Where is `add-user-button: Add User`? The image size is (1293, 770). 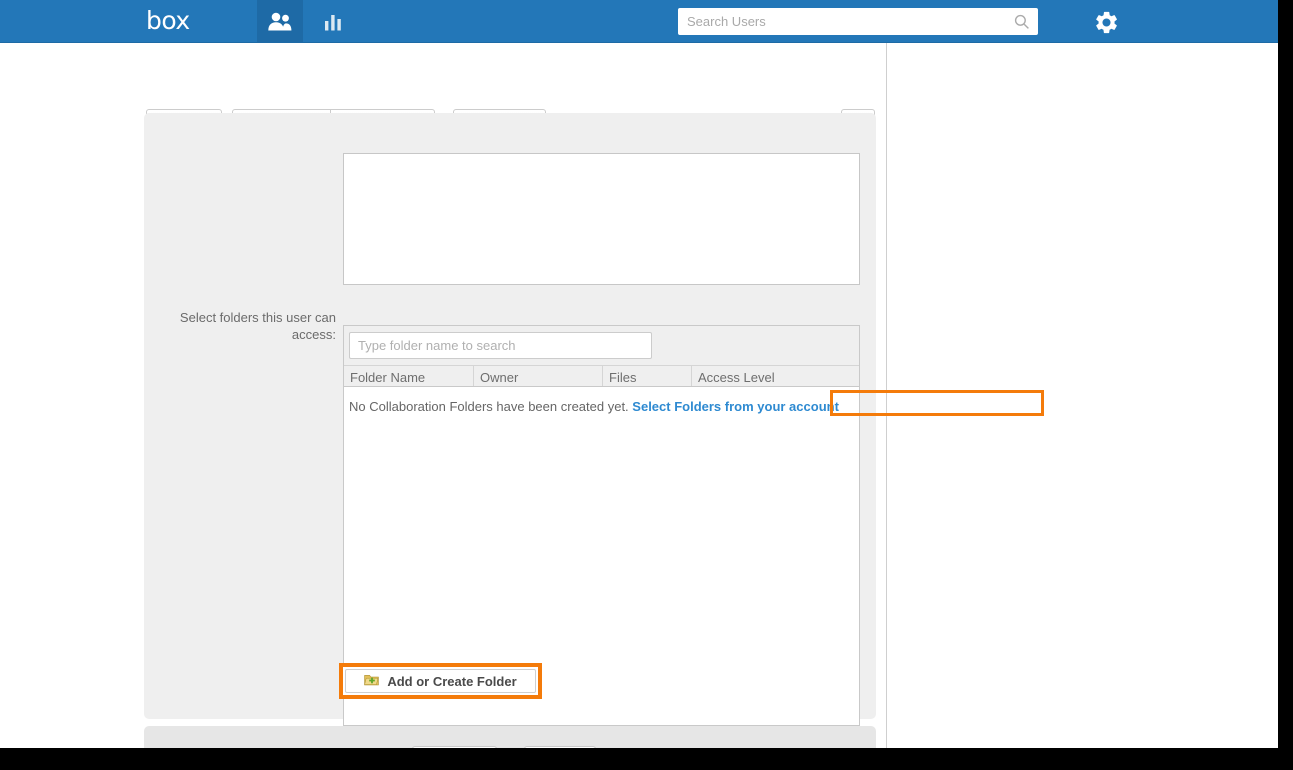
add-user-button: Add User is located at coordinates (454, 747).